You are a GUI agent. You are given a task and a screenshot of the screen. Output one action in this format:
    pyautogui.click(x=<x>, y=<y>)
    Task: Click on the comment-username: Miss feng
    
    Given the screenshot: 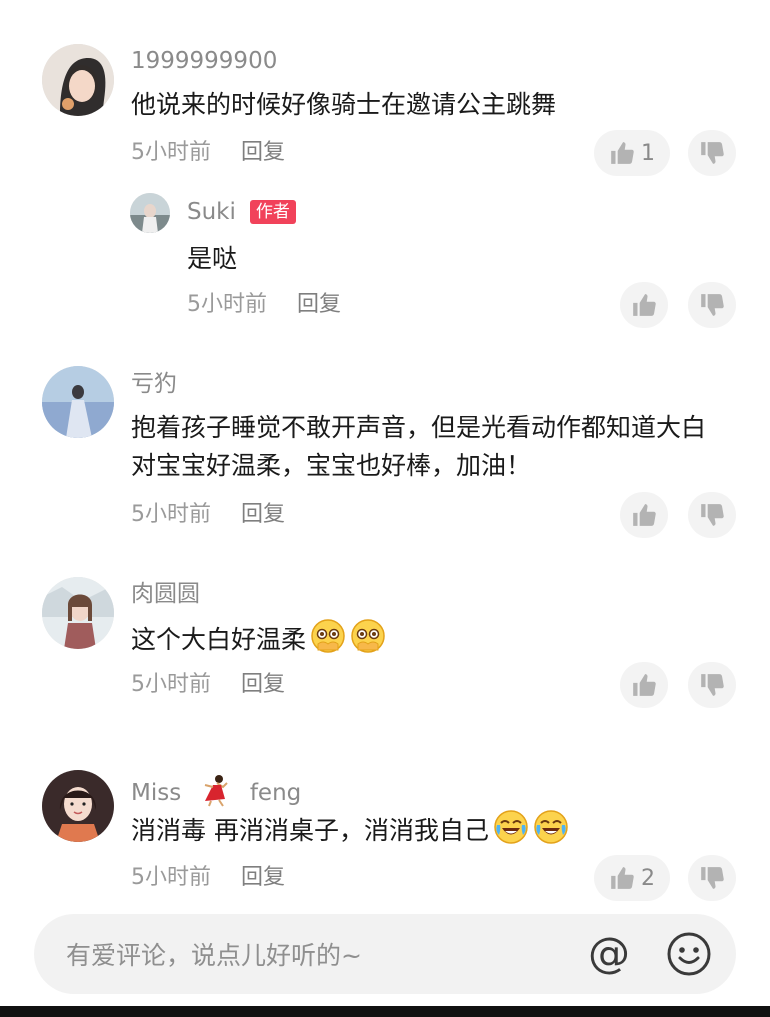 What is the action you would take?
    pyautogui.click(x=216, y=790)
    